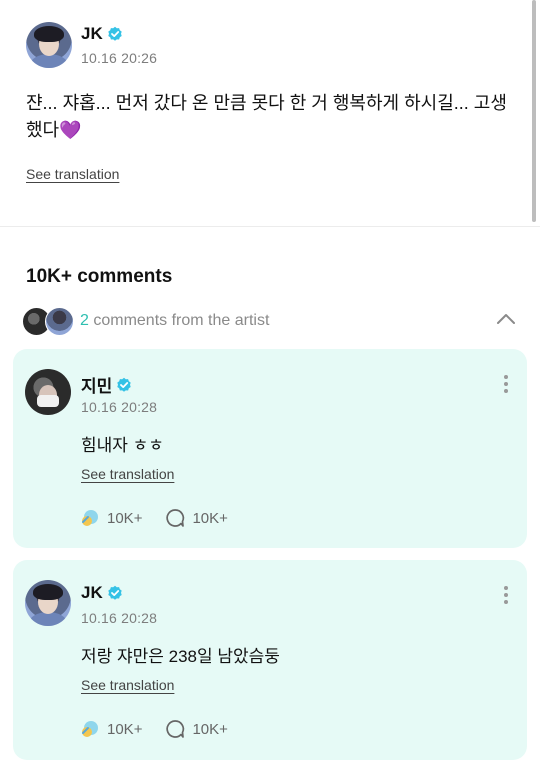  I want to click on commenter-name-row: 지민, so click(106, 384).